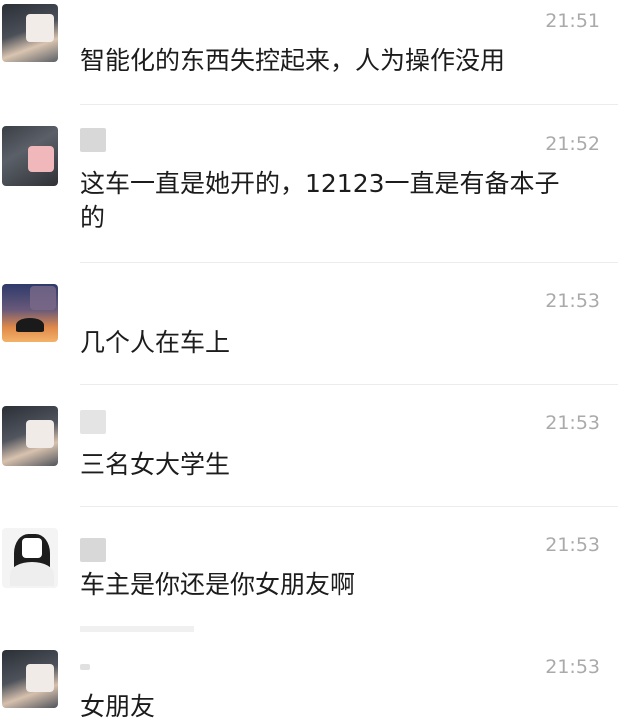  I want to click on message-text: 三名女大学生, so click(155, 464).